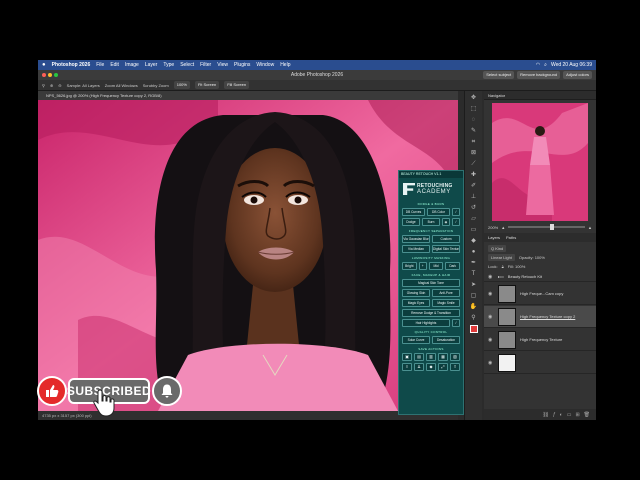 This screenshot has height=480, width=640. What do you see at coordinates (407, 357) in the screenshot?
I see `save-jpg-icon: ▣` at bounding box center [407, 357].